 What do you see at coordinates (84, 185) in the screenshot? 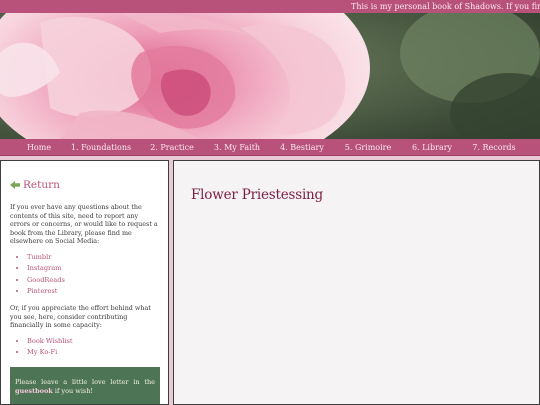
I see `return-row: Return` at bounding box center [84, 185].